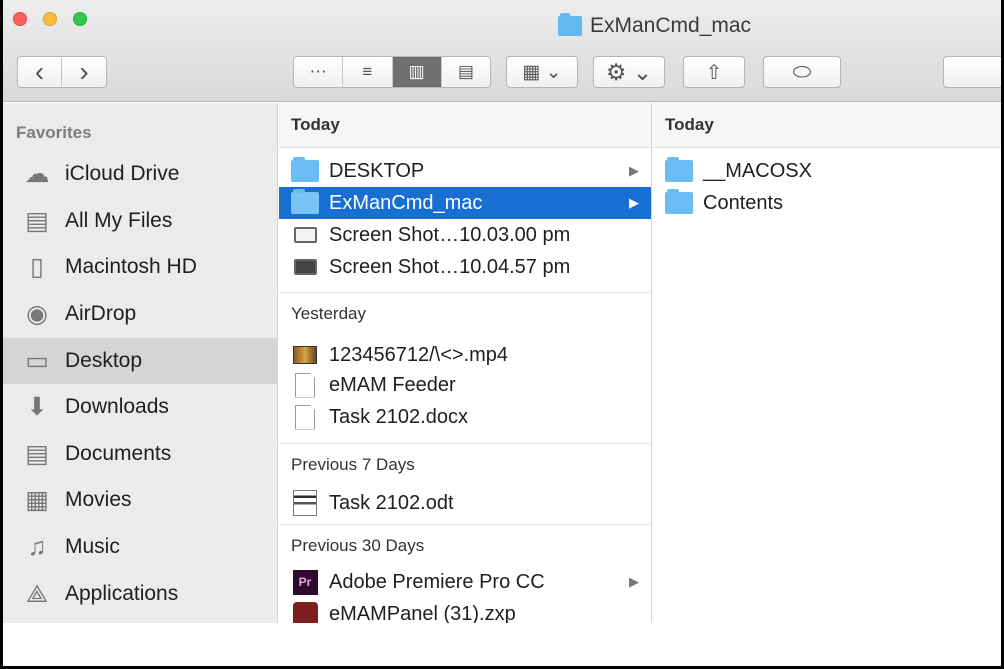 The width and height of the screenshot is (1004, 669). I want to click on folder-row-macosx: __MACOSX, so click(827, 171).